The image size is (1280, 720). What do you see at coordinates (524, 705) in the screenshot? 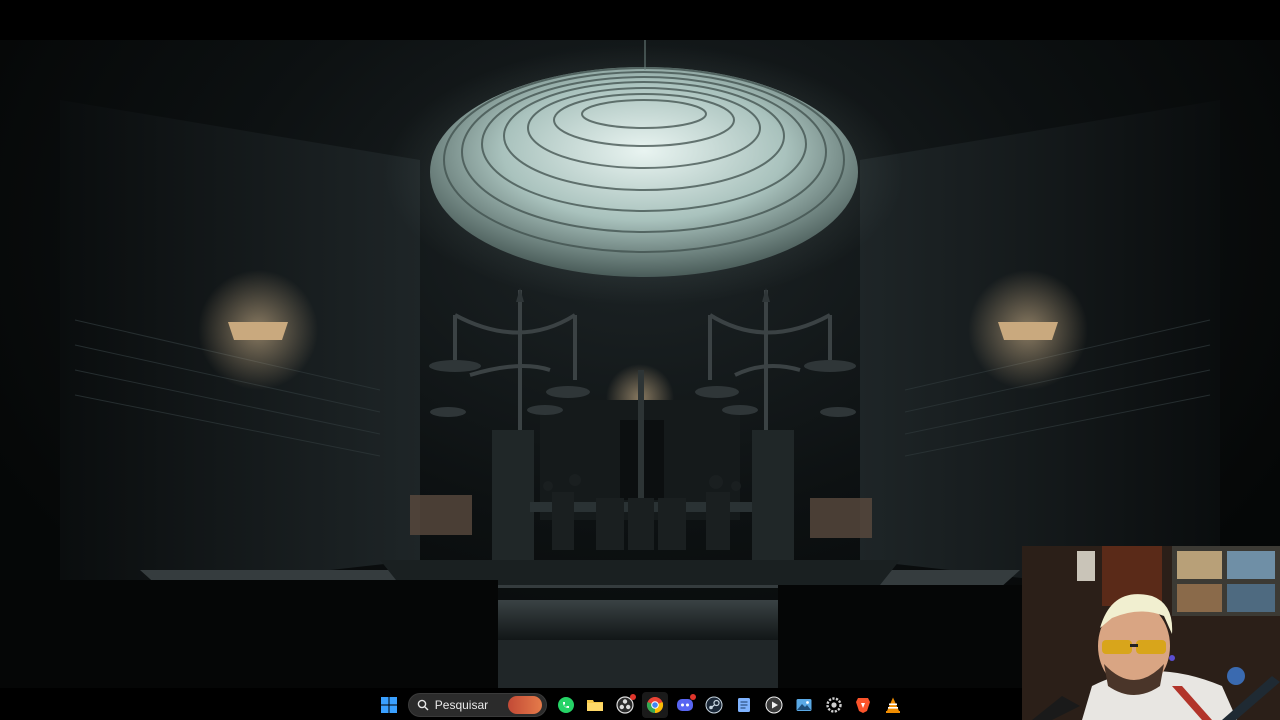
I see `search-highlight-thumbnail` at bounding box center [524, 705].